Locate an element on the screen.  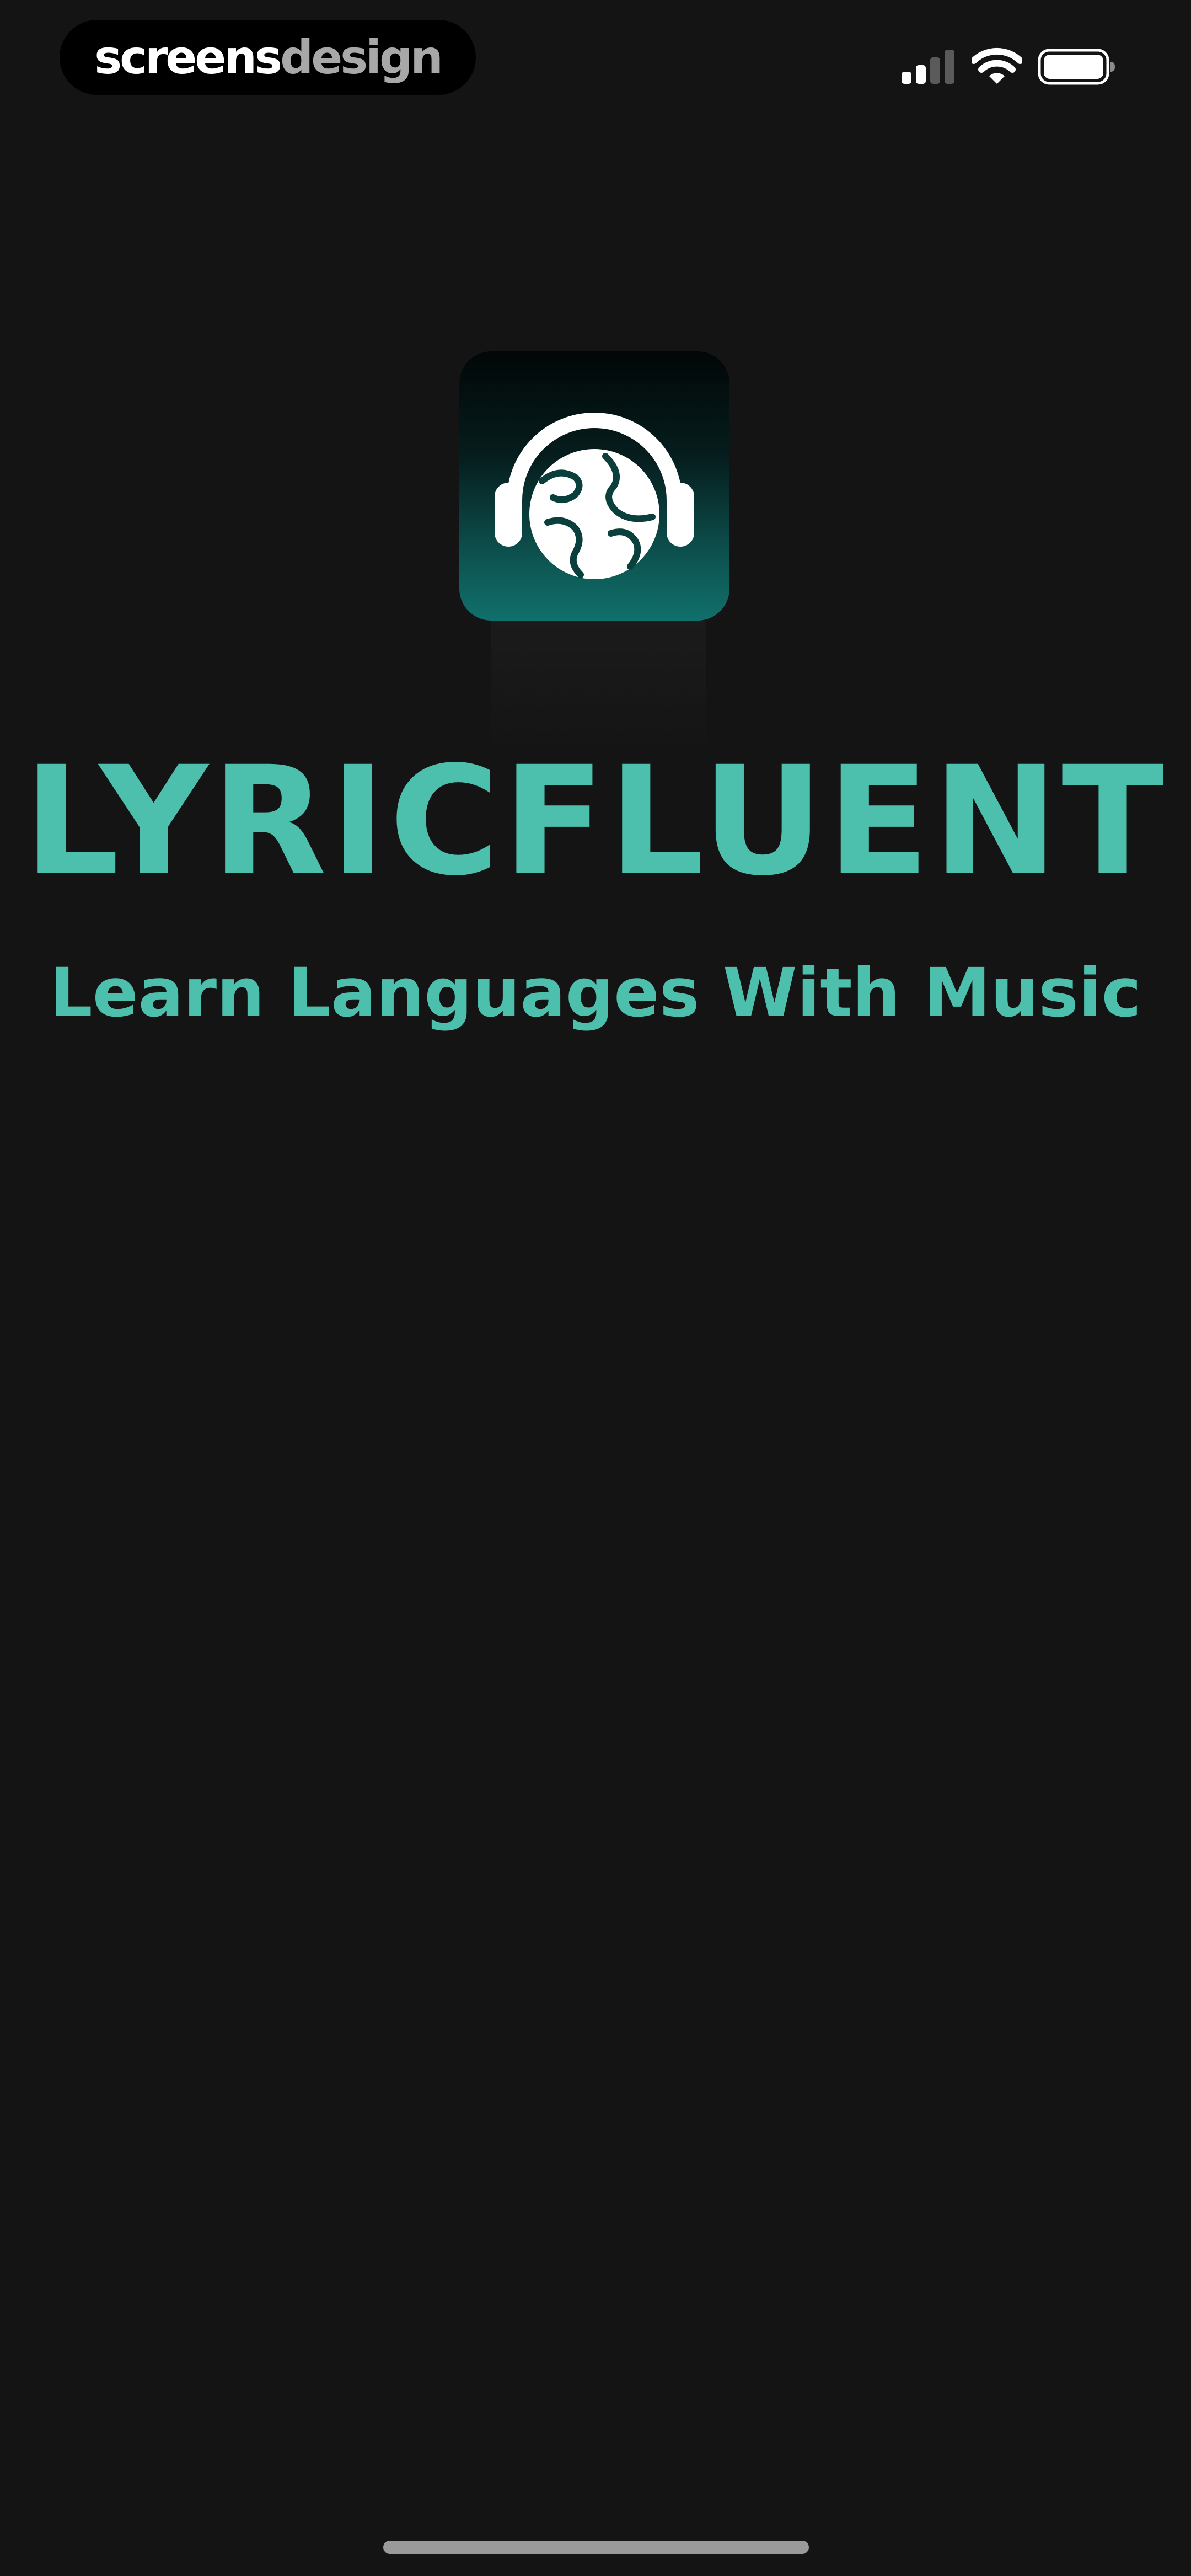
status-bar: screens design is located at coordinates (595, 55).